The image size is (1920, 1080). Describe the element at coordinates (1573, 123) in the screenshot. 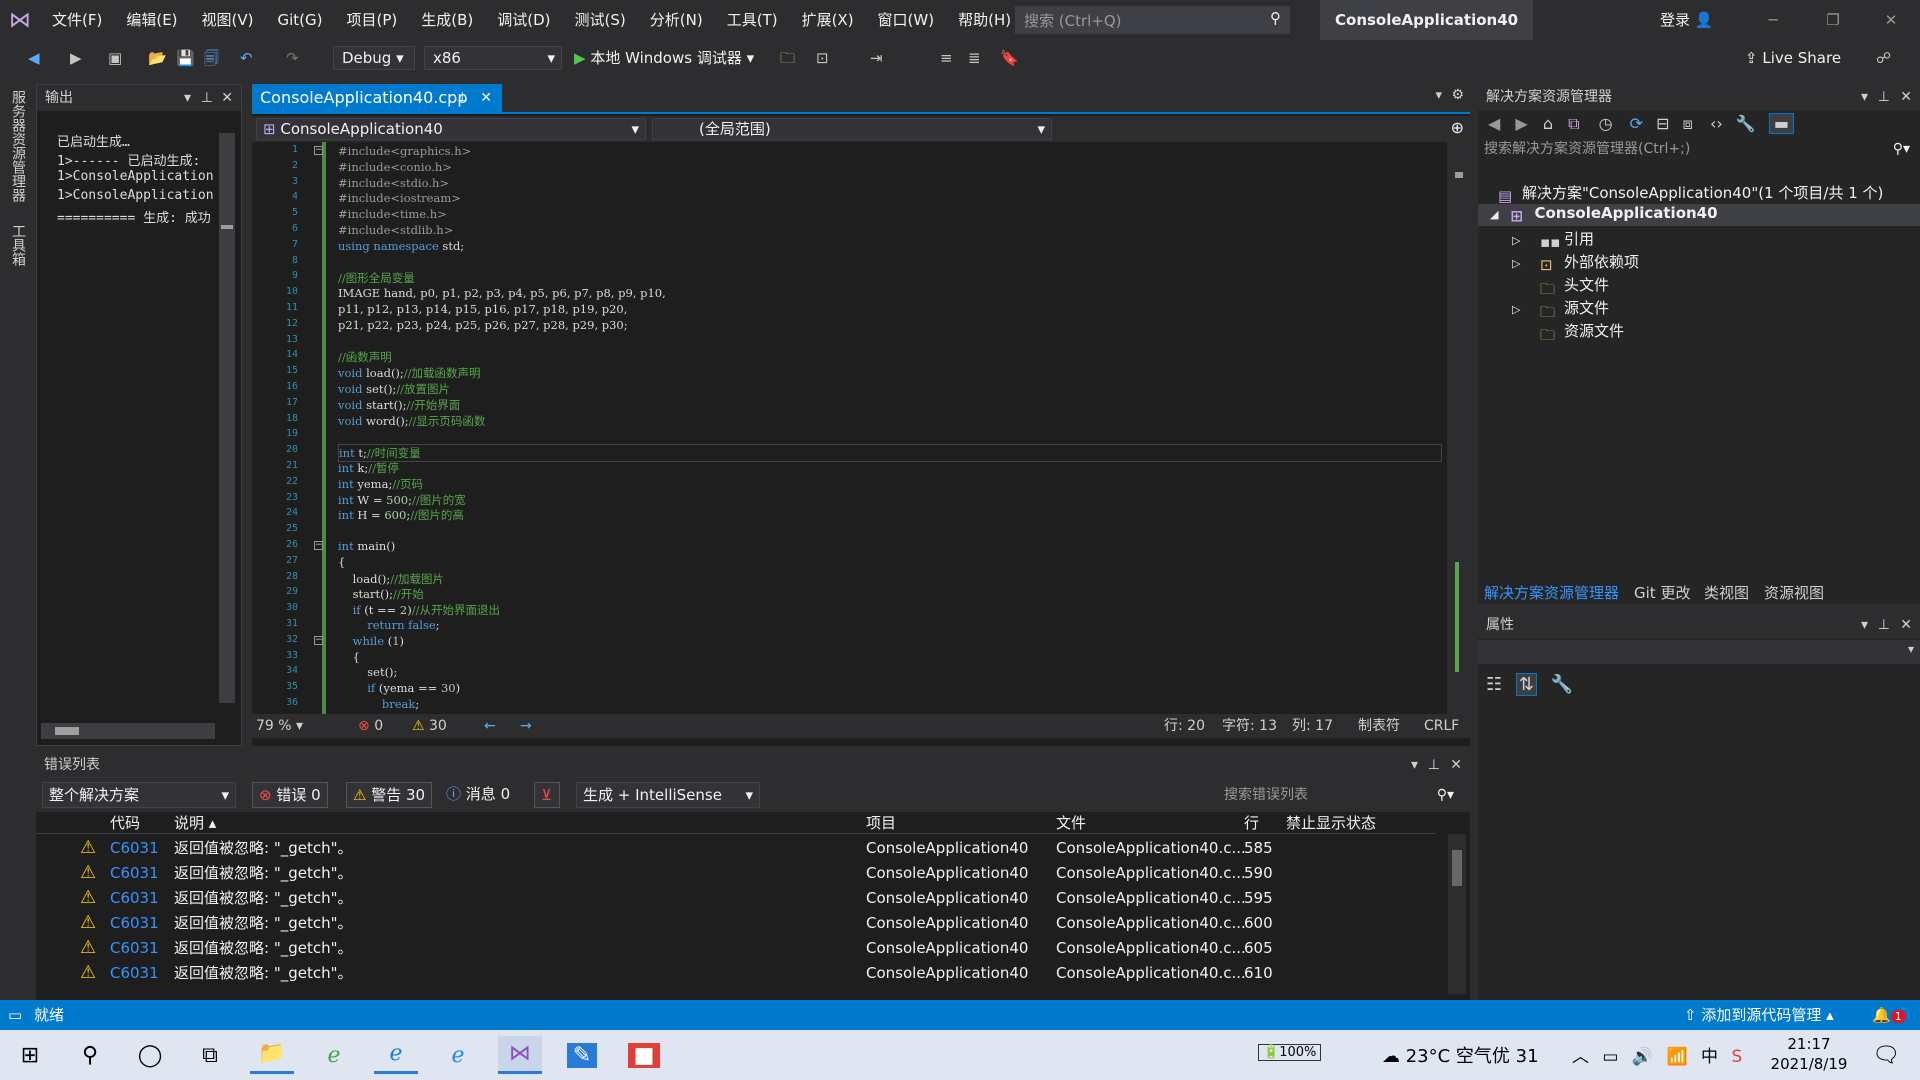

I see `switch-view-icon: ⧉` at that location.